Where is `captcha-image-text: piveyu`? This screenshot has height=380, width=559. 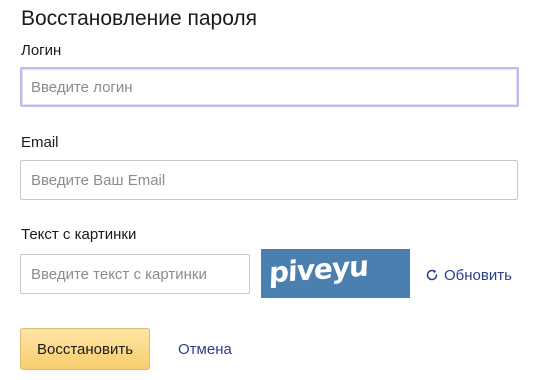
captcha-image-text: piveyu is located at coordinates (318, 269).